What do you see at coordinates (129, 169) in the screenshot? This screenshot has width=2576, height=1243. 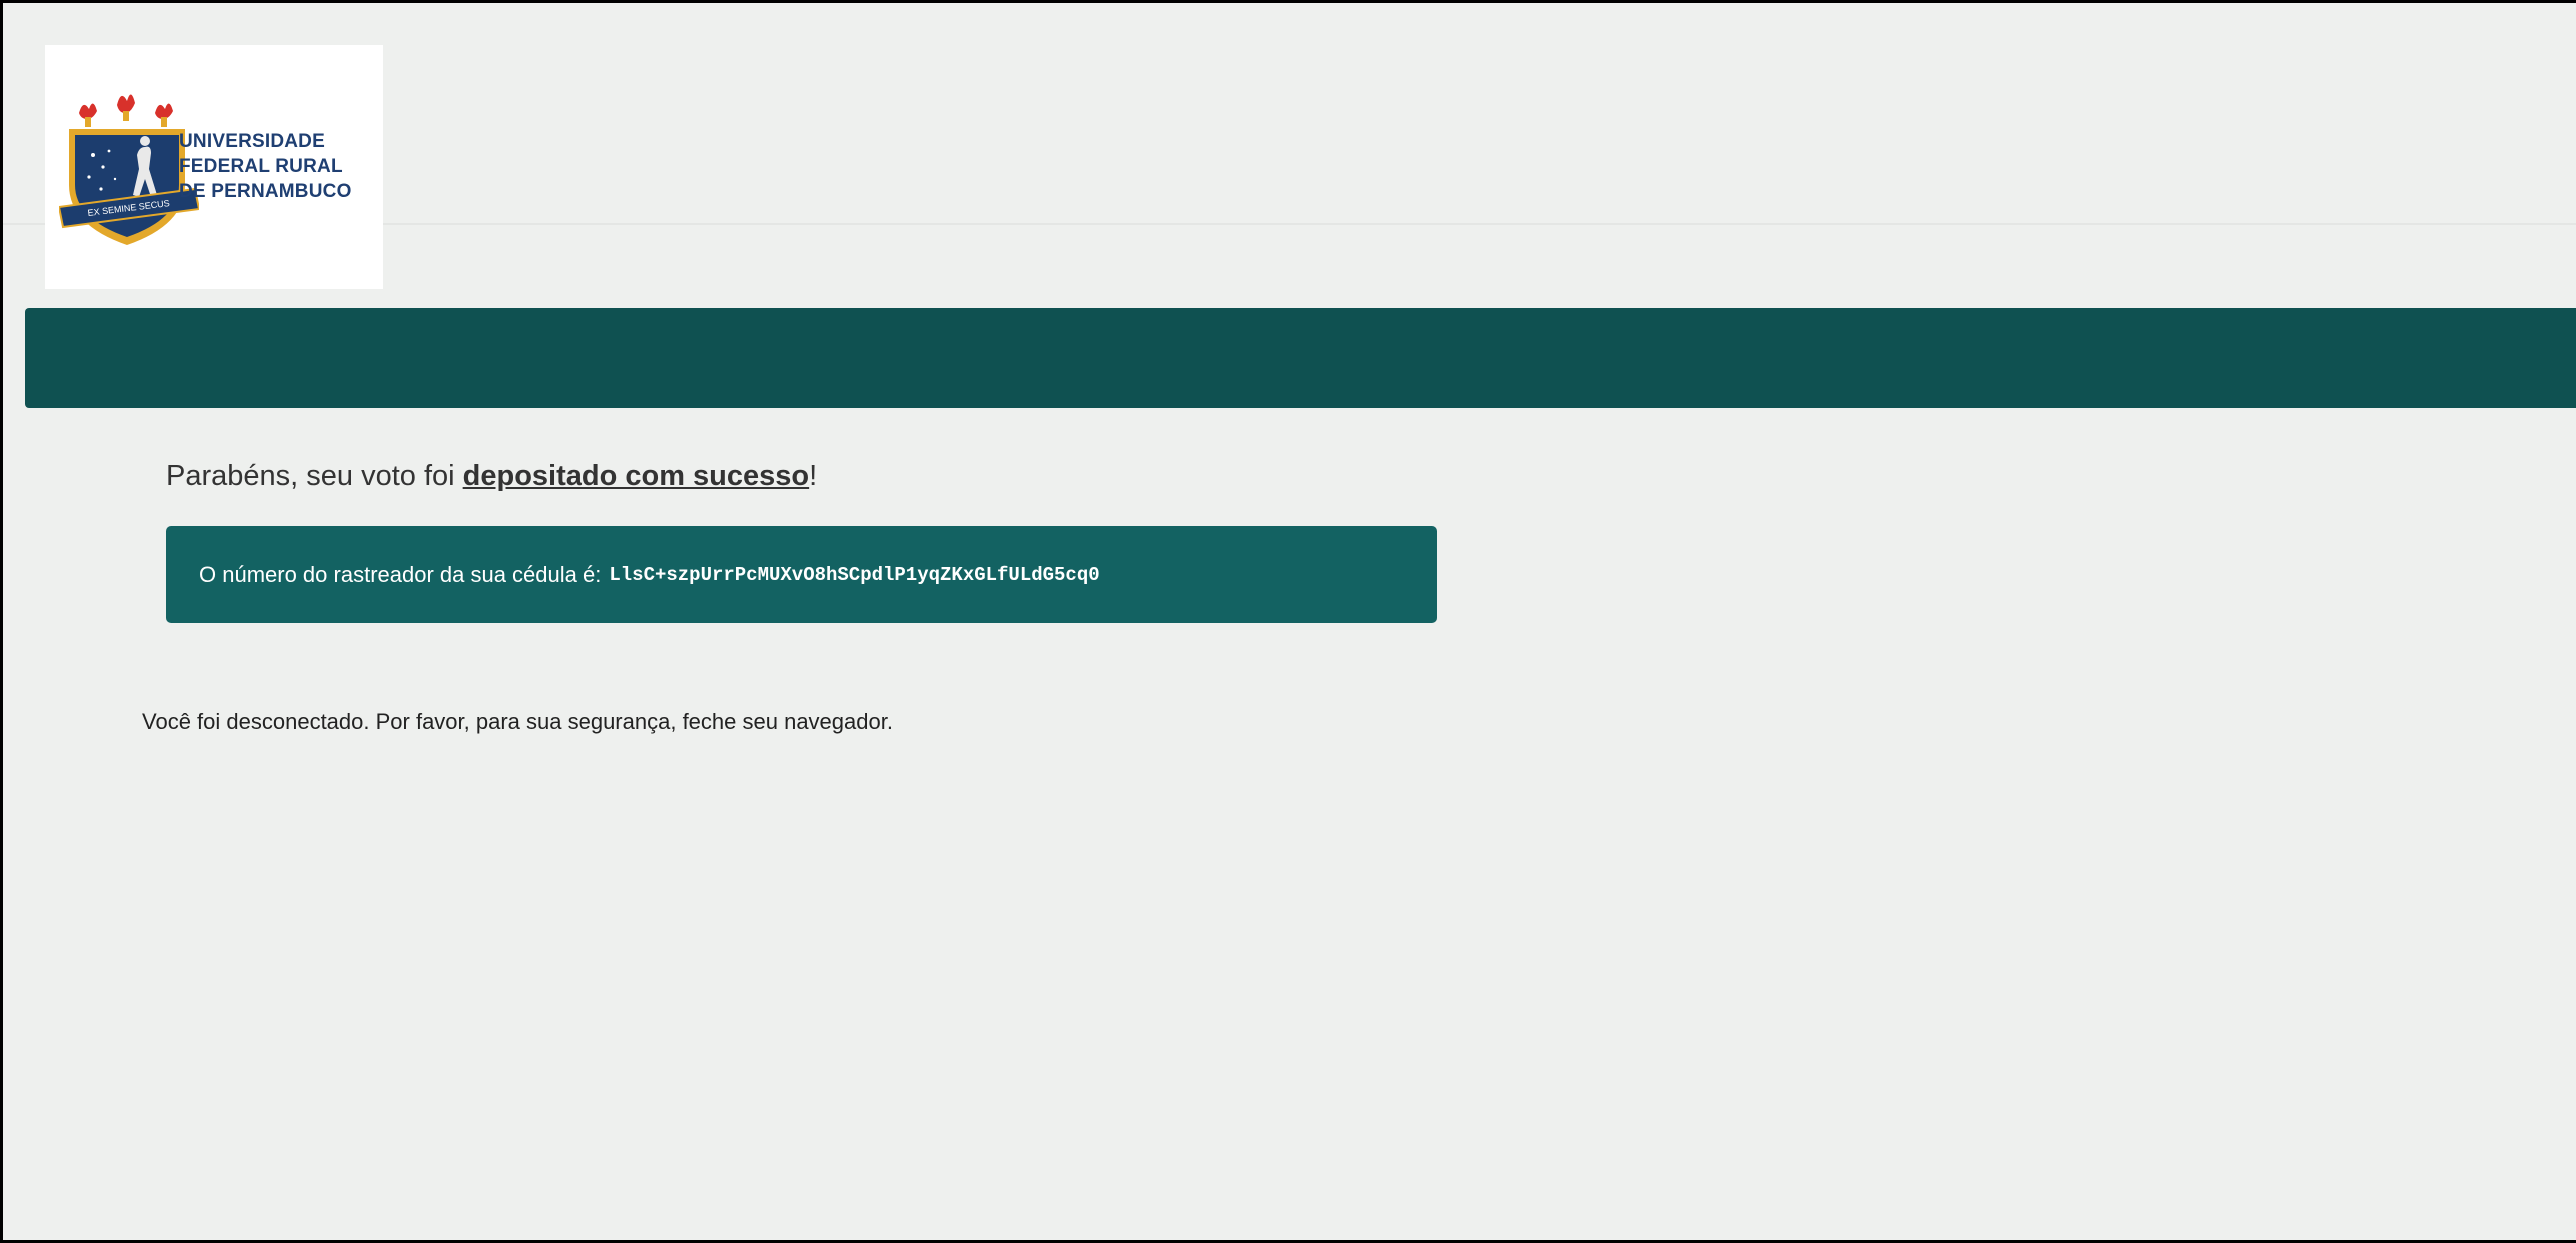 I see `university-crest-icon: EX SEMINE SECUS` at bounding box center [129, 169].